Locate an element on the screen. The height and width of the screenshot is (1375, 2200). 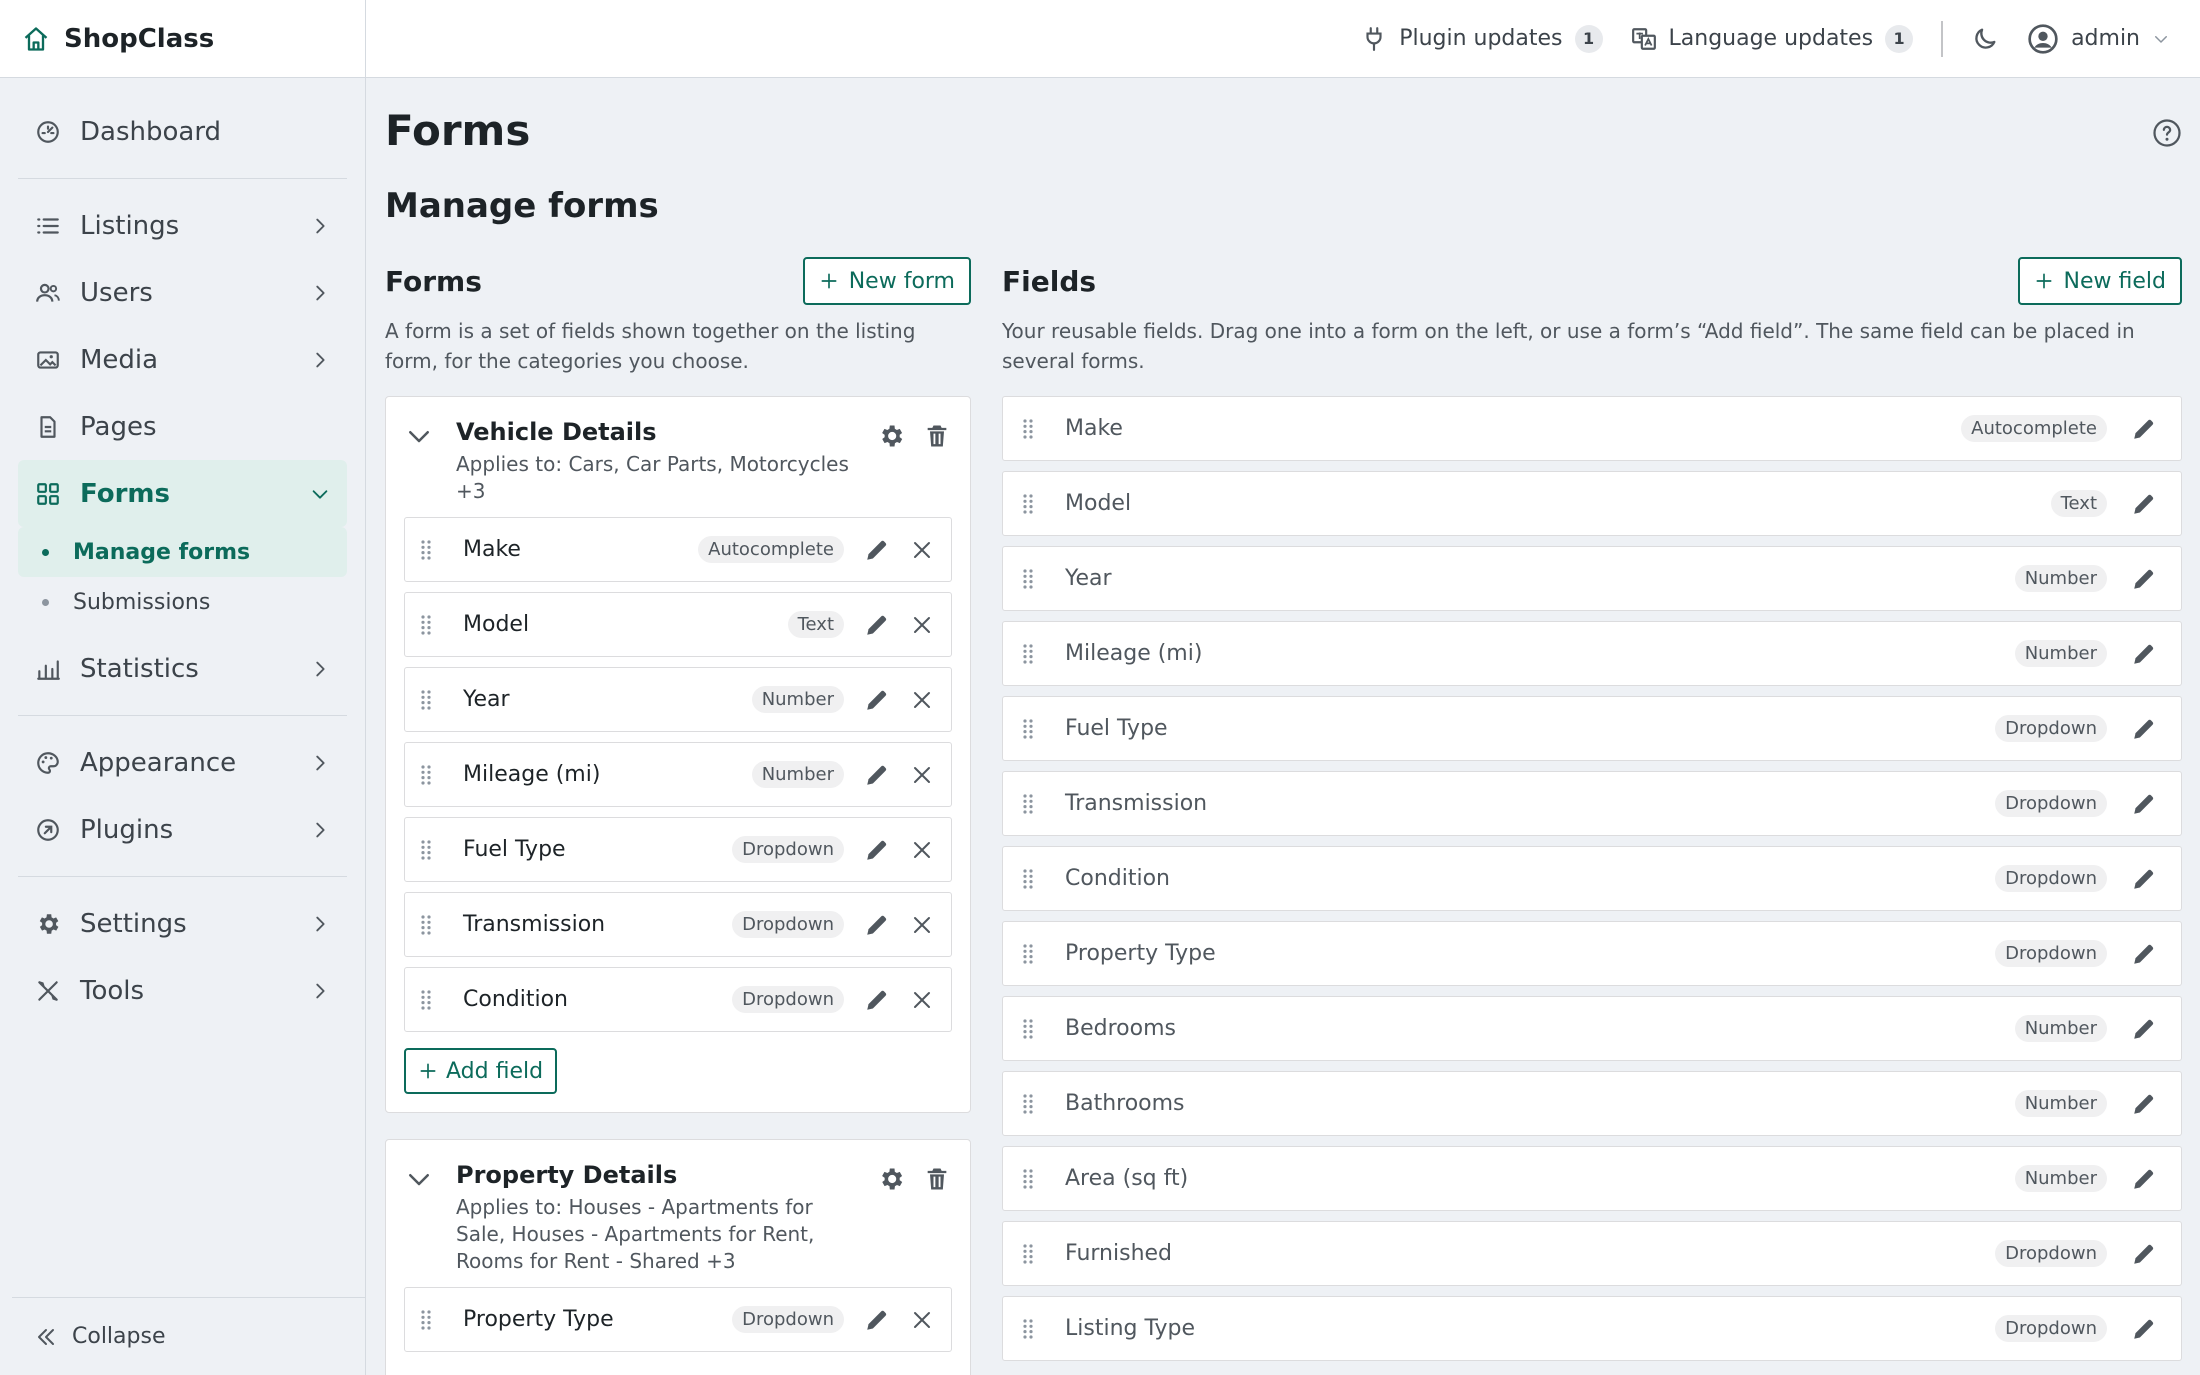
plugin-updates-button: Plugin updates 1 is located at coordinates (1482, 38).